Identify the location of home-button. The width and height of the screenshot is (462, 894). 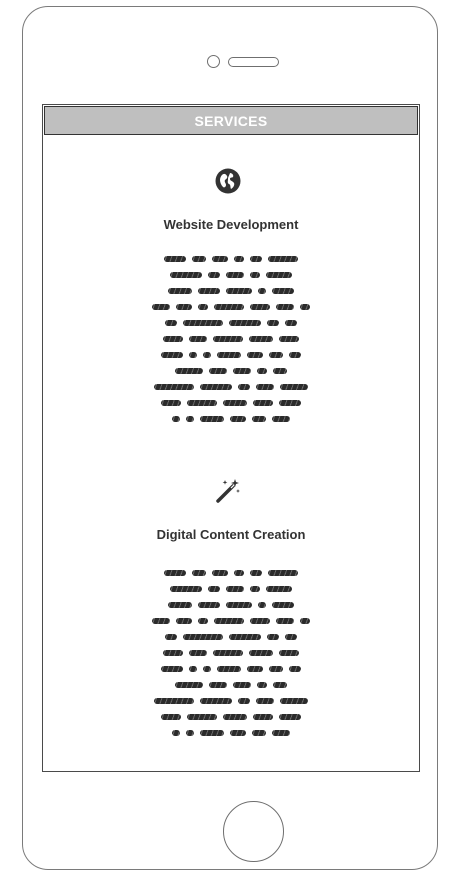
(253, 831).